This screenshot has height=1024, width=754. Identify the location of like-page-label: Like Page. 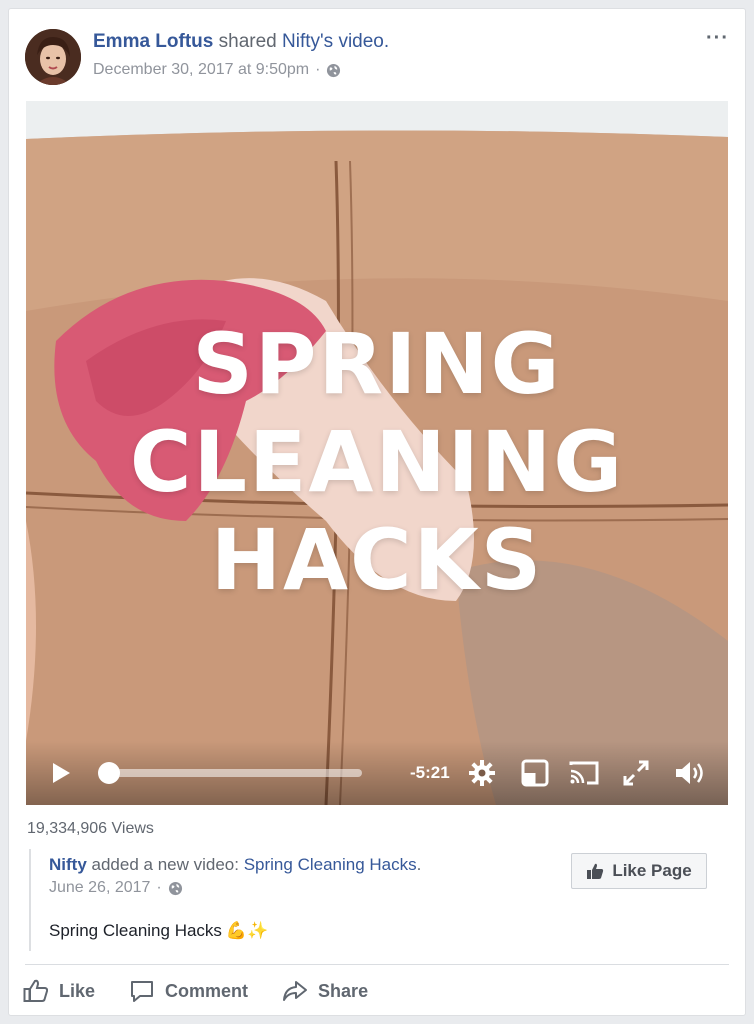
(652, 870).